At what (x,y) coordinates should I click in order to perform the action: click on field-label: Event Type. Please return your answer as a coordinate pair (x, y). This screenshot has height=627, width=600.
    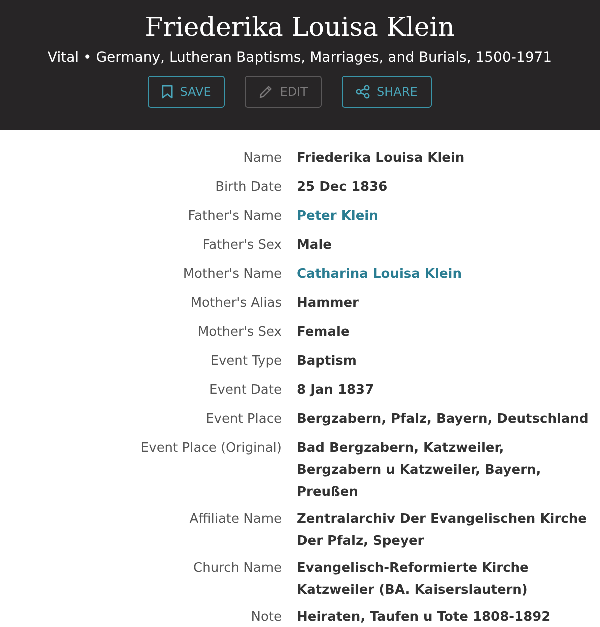
    Looking at the image, I should click on (246, 361).